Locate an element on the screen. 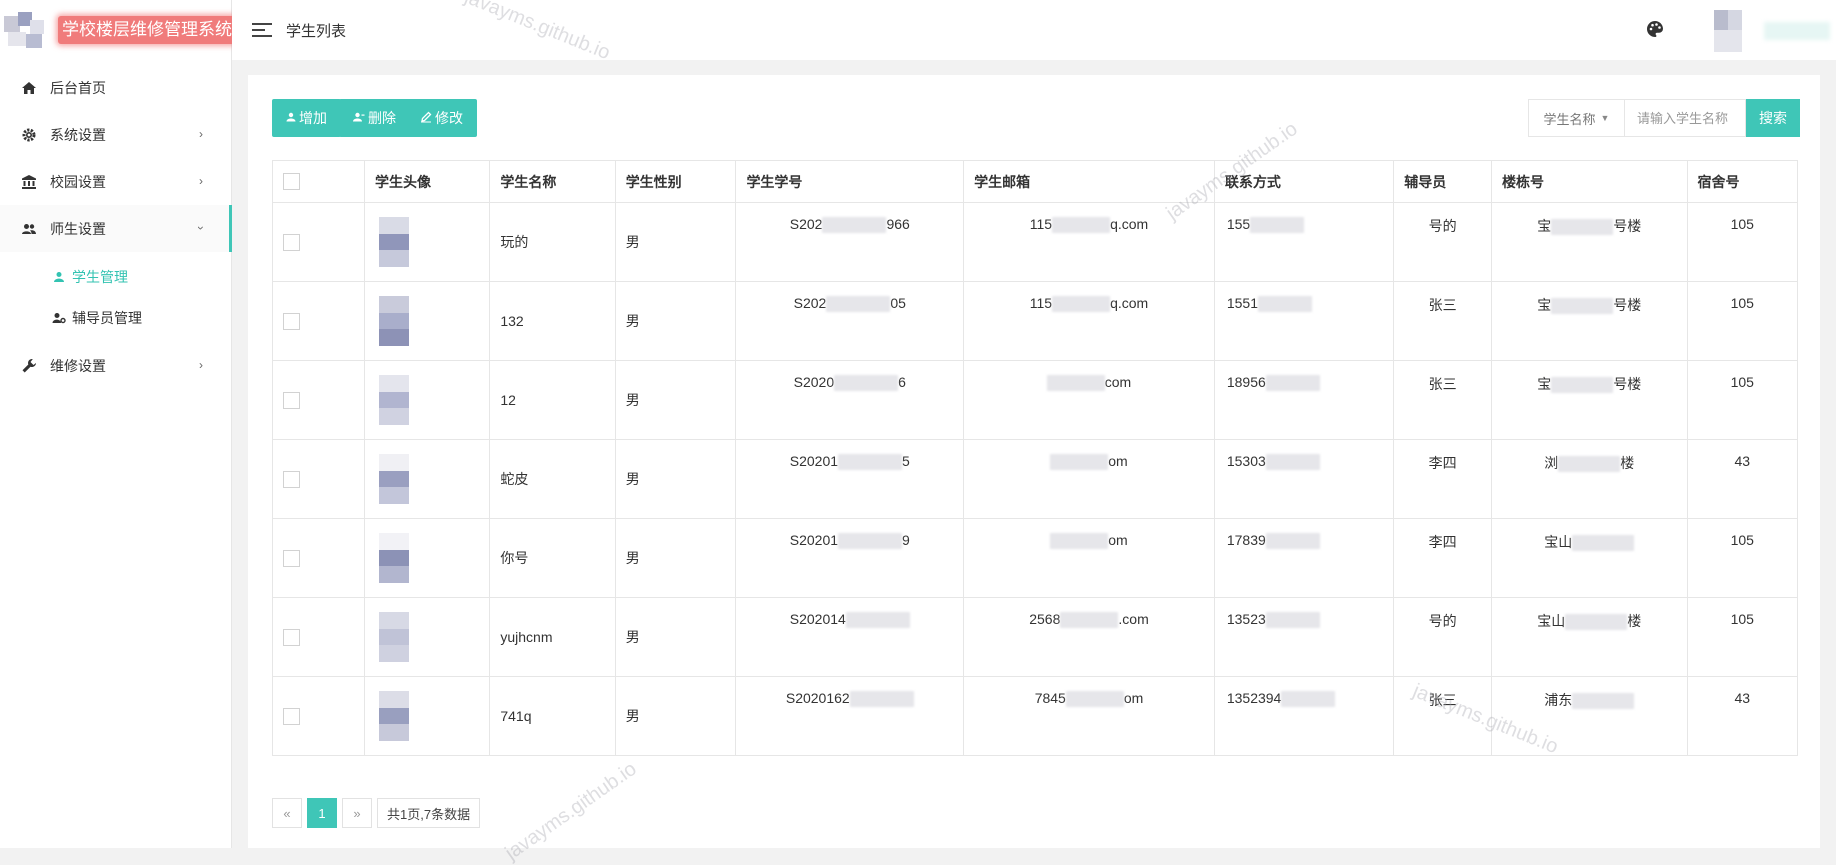 This screenshot has width=1836, height=865. sidebar-item-home: 后台首页 is located at coordinates (115, 87).